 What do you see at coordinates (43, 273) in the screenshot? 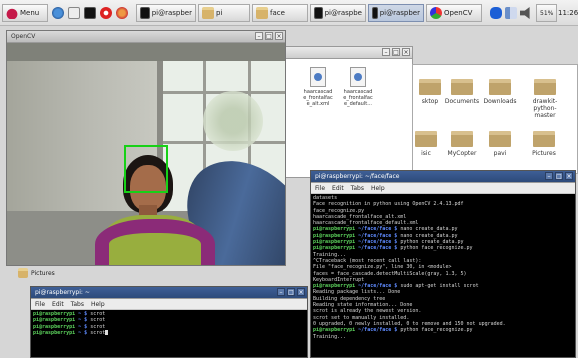
I see `desktop-item-label: Pictures` at bounding box center [43, 273].